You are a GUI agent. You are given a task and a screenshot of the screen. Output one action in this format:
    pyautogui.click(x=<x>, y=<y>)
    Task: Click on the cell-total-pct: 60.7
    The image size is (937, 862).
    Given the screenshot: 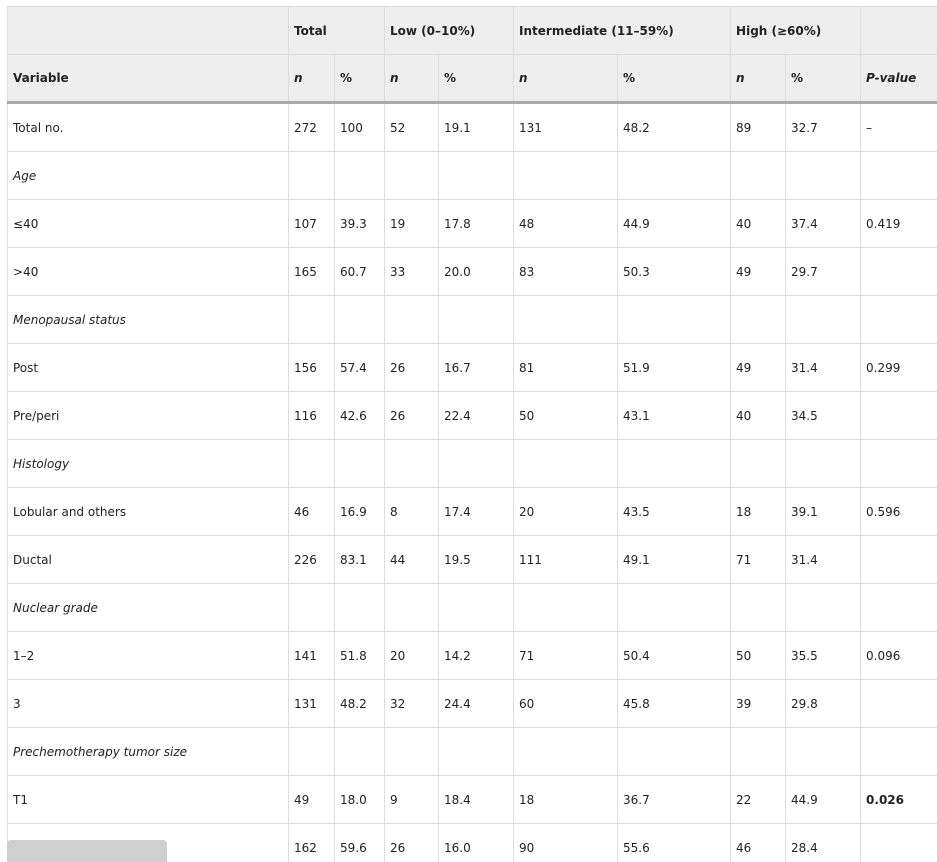 What is the action you would take?
    pyautogui.click(x=360, y=271)
    